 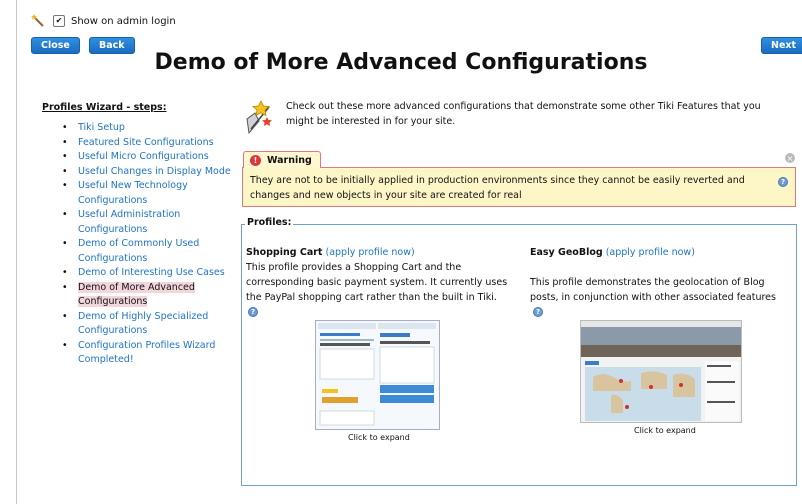 I want to click on profile-shopping-cart: Shopping Cart (apply profile now), so click(x=381, y=252).